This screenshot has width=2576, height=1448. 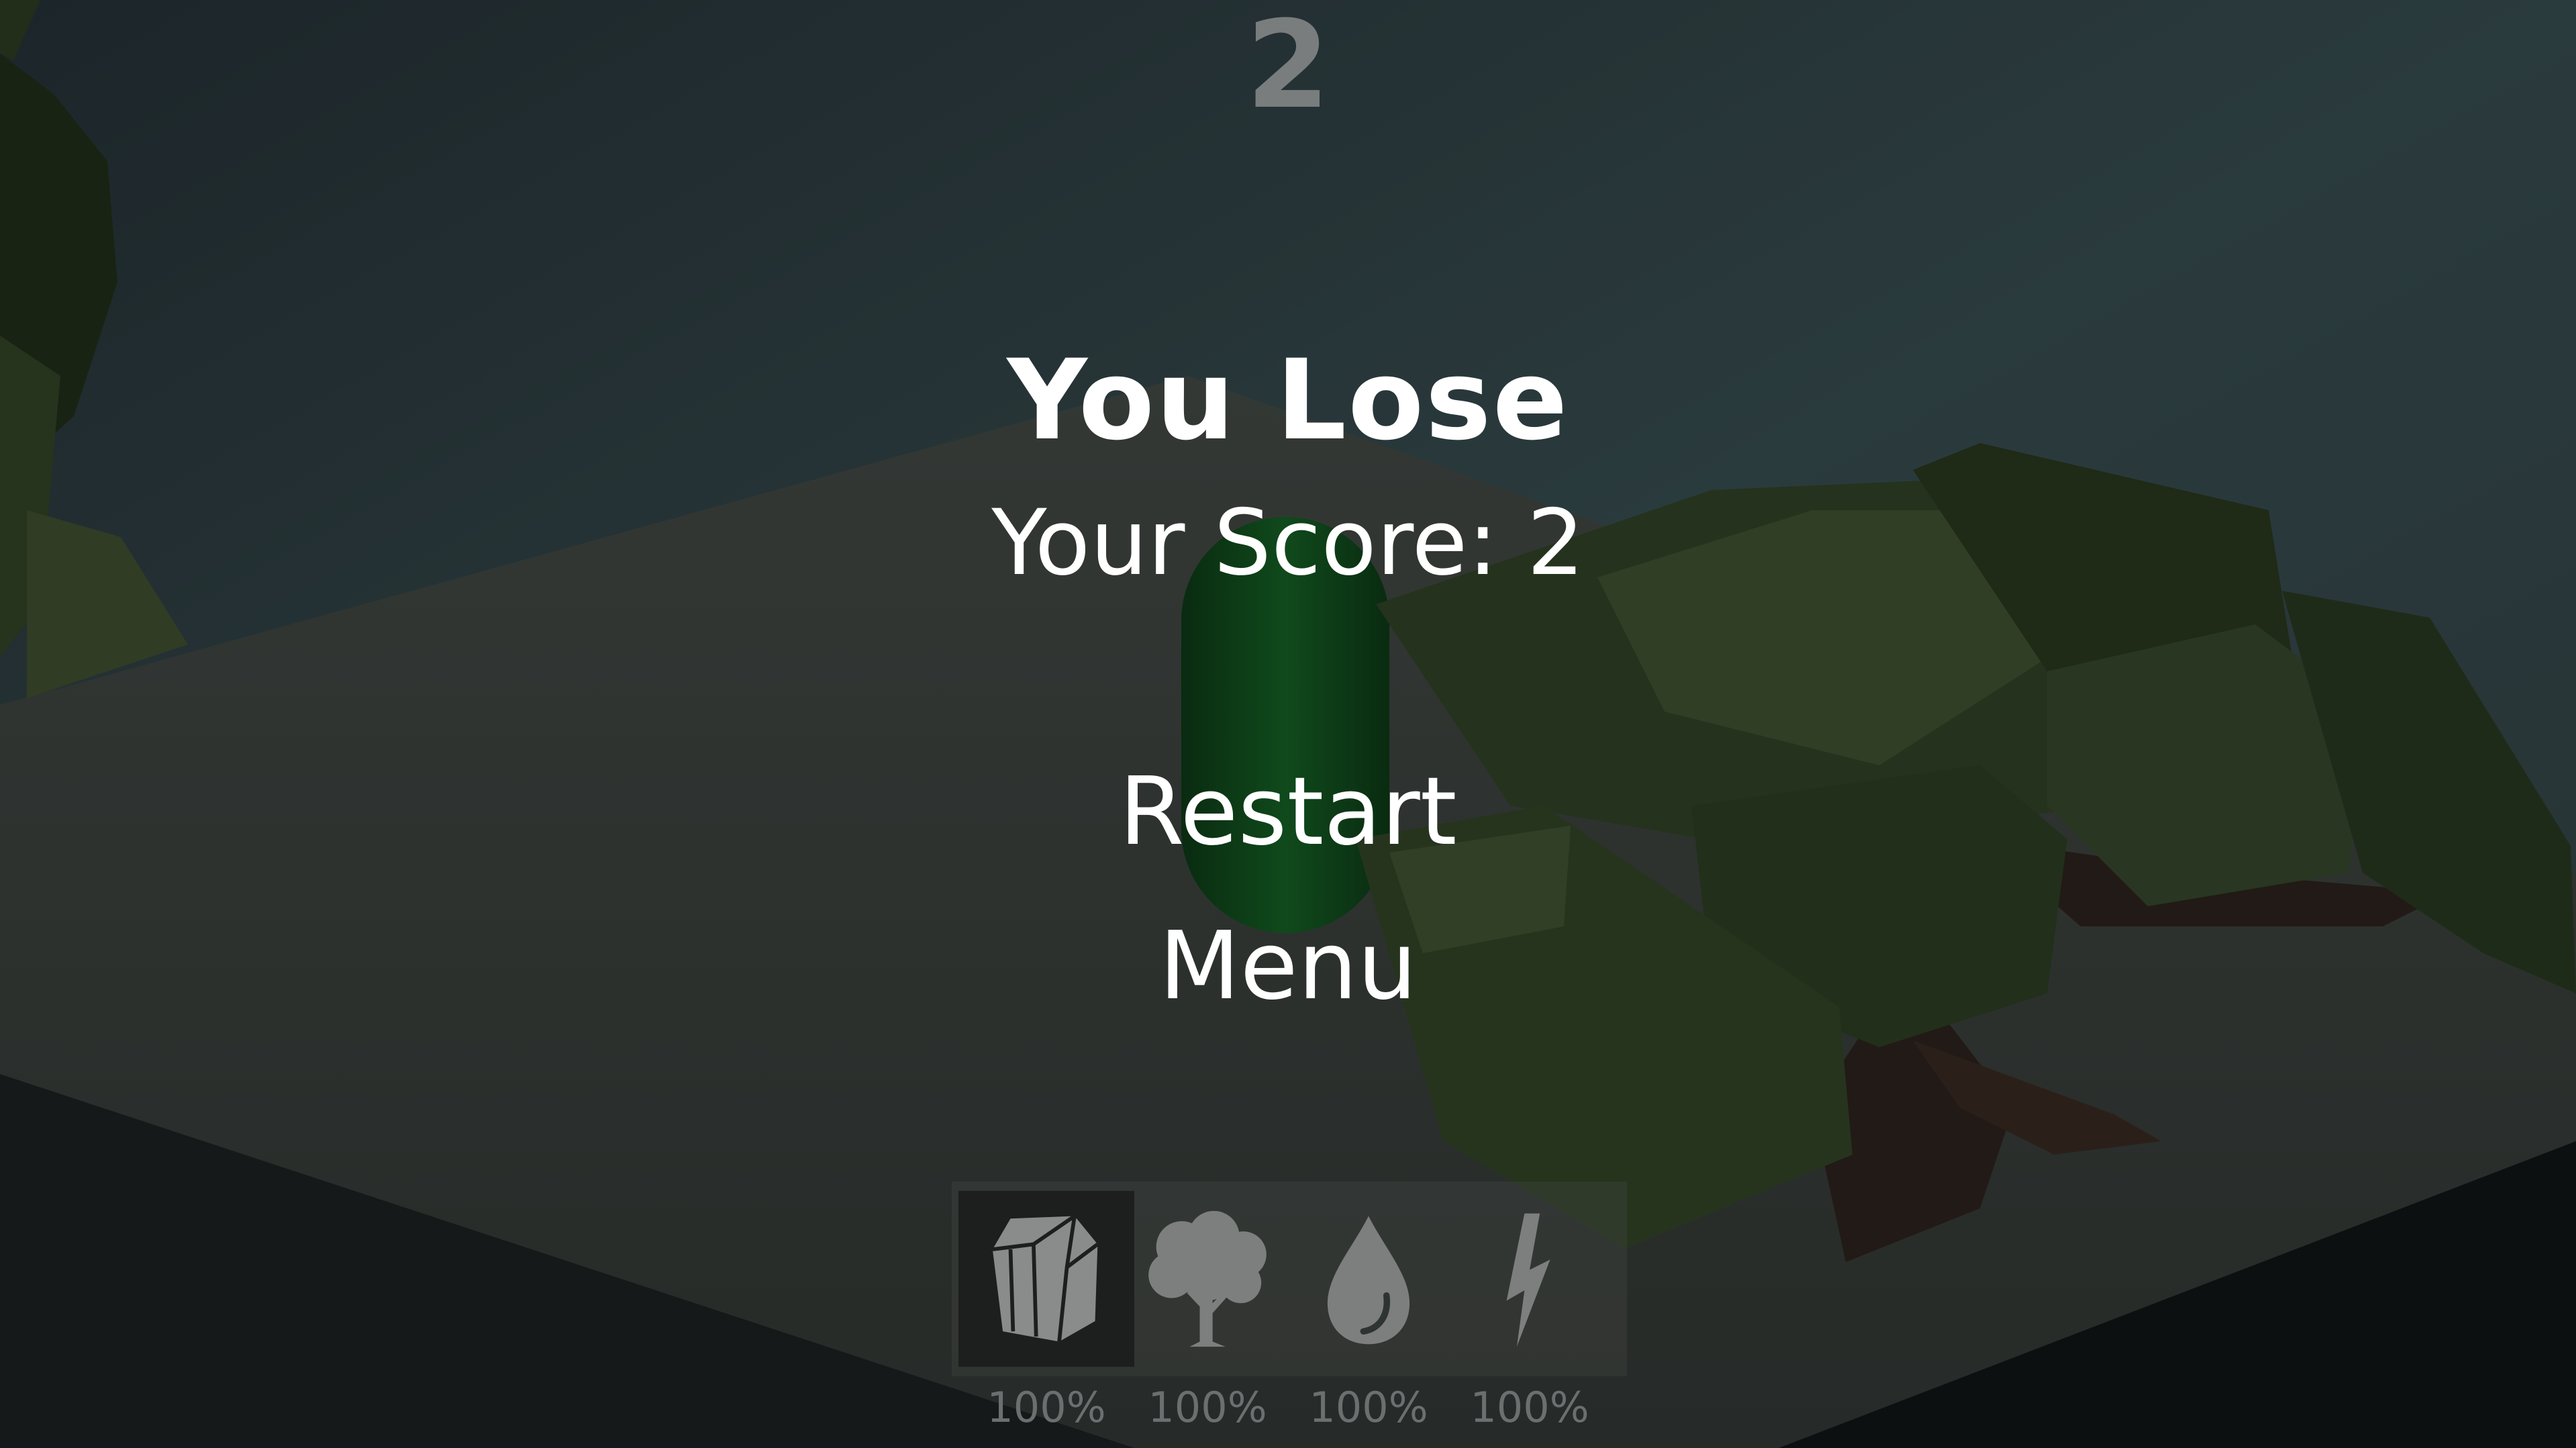 I want to click on tool-slot-water, so click(x=1368, y=1279).